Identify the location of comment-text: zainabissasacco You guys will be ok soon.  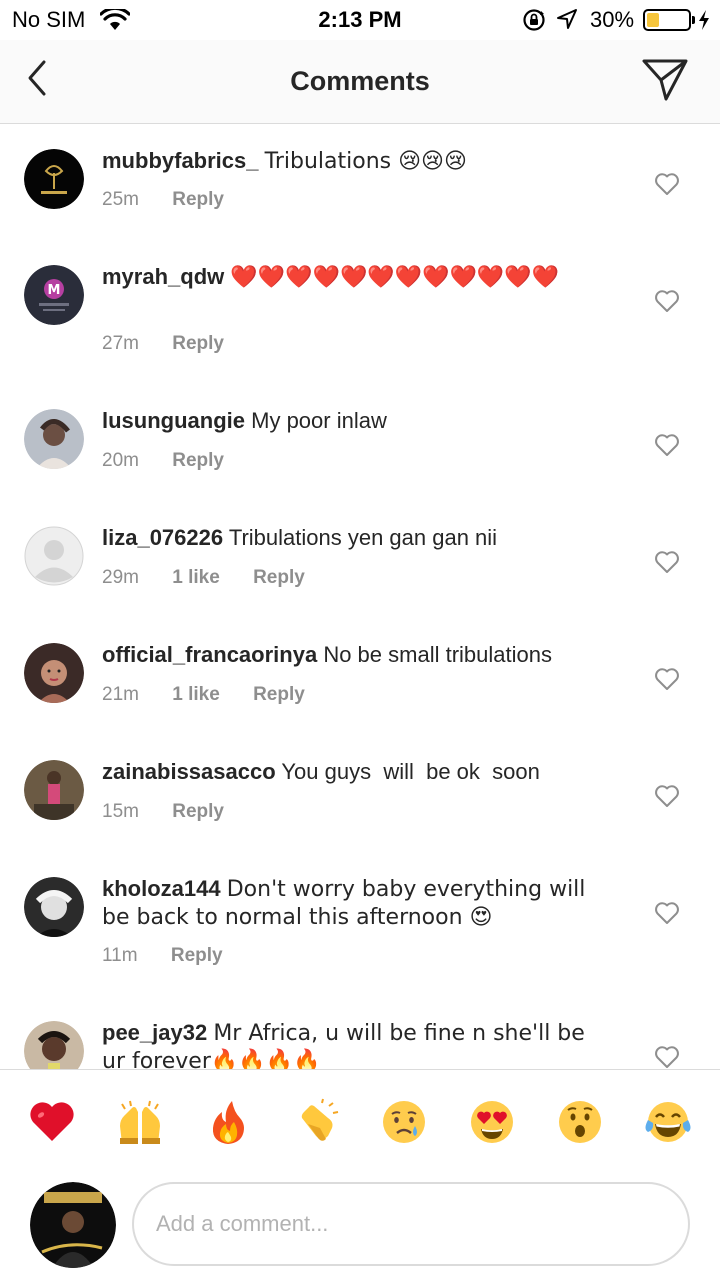
(357, 771).